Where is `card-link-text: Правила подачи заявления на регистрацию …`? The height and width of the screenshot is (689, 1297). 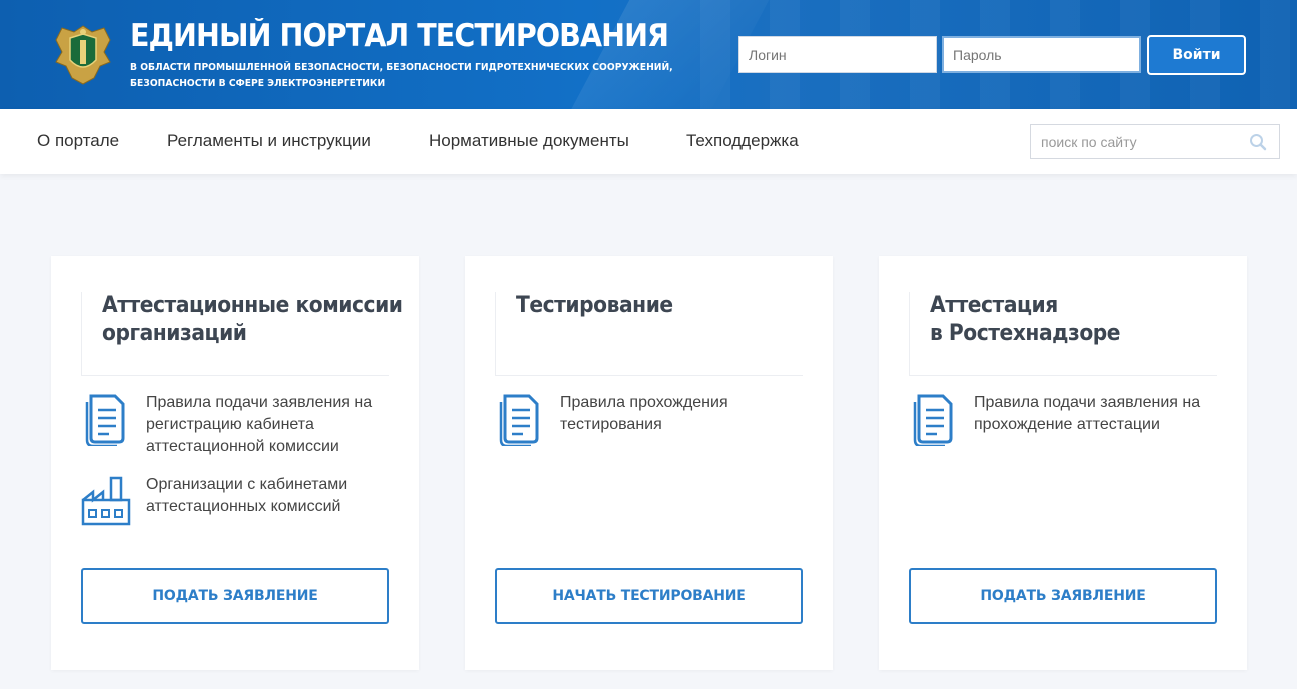 card-link-text: Правила подачи заявления на регистрацию … is located at coordinates (266, 425).